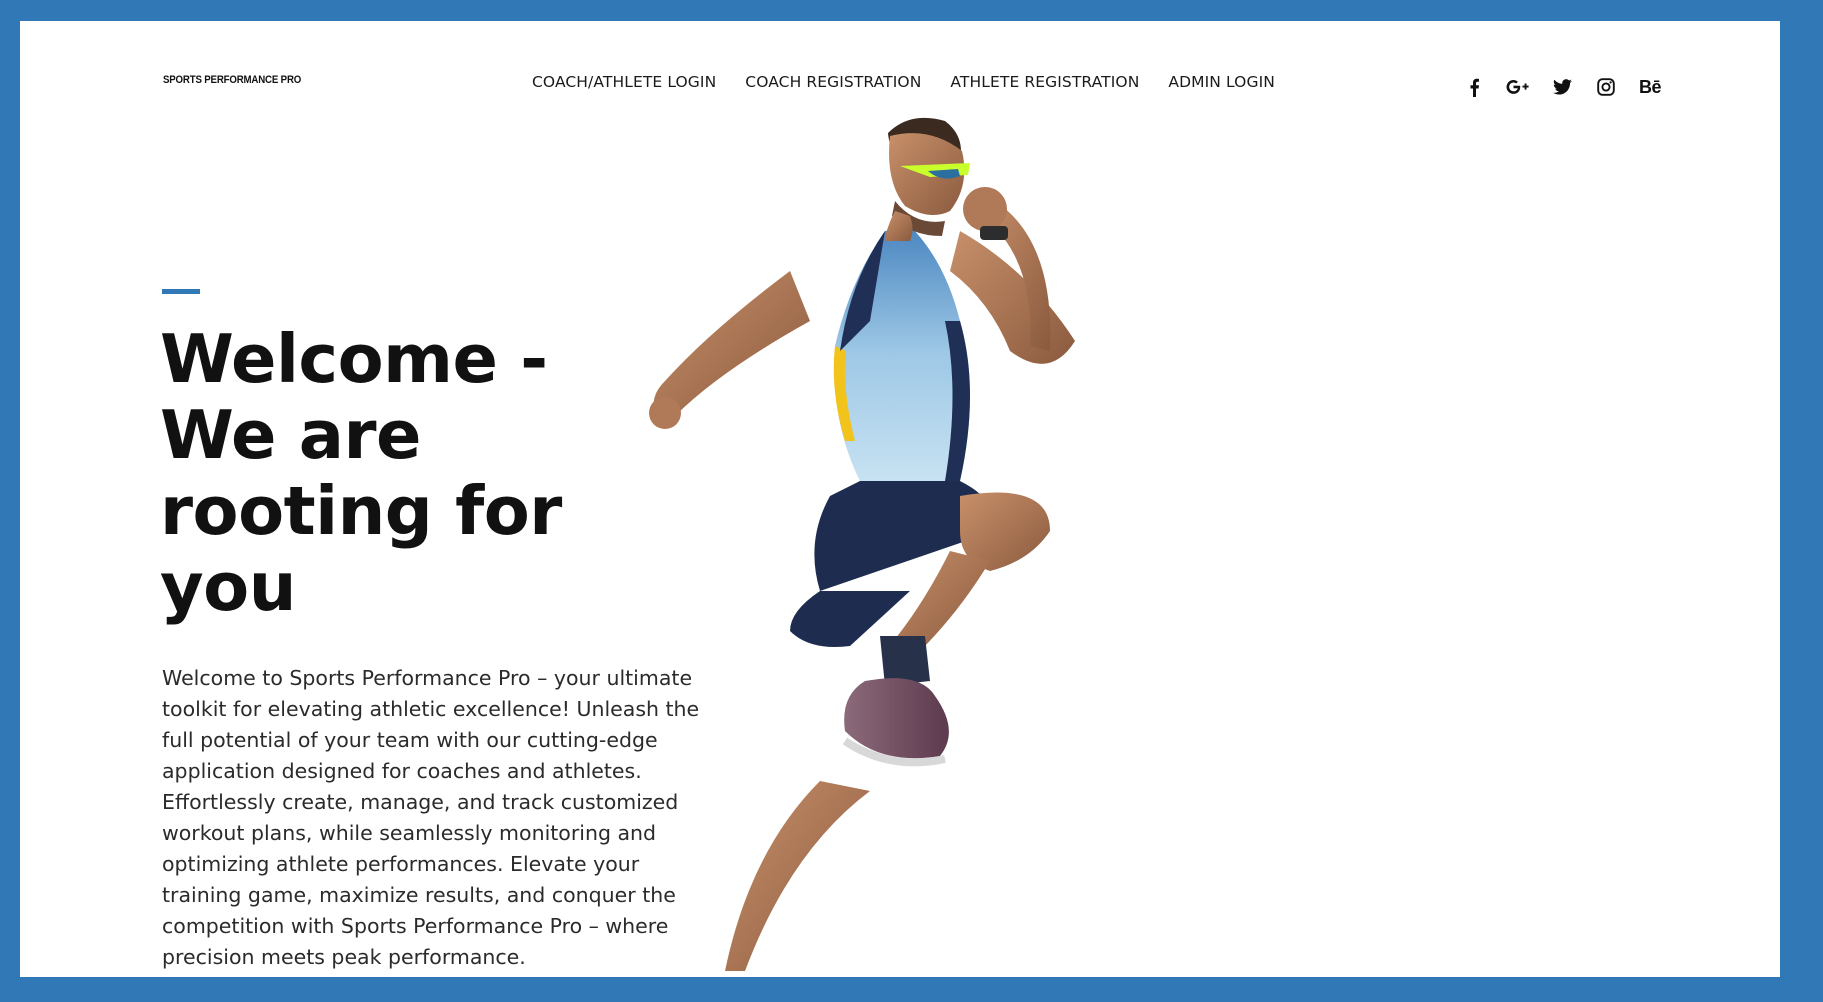 This screenshot has height=1002, width=1823. I want to click on behance-label: Bē, so click(1650, 86).